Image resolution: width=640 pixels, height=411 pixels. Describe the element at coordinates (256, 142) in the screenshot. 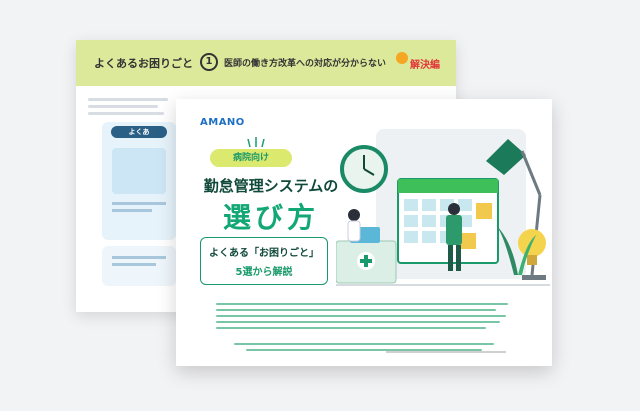

I see `sparkle-icon` at that location.